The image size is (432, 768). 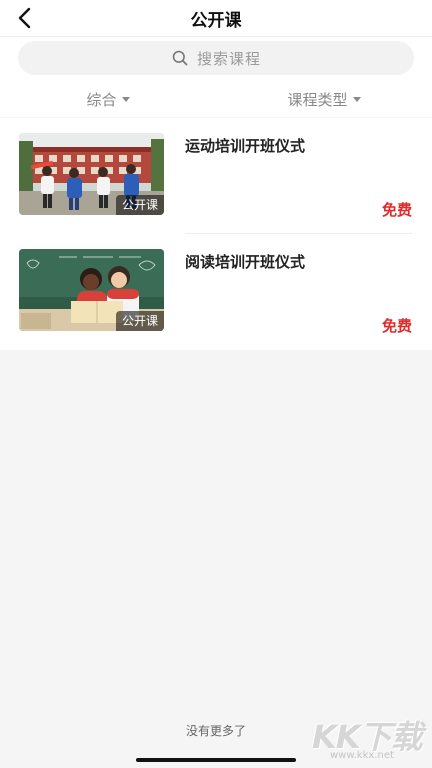 I want to click on search-input: 搜索课程, so click(x=216, y=58).